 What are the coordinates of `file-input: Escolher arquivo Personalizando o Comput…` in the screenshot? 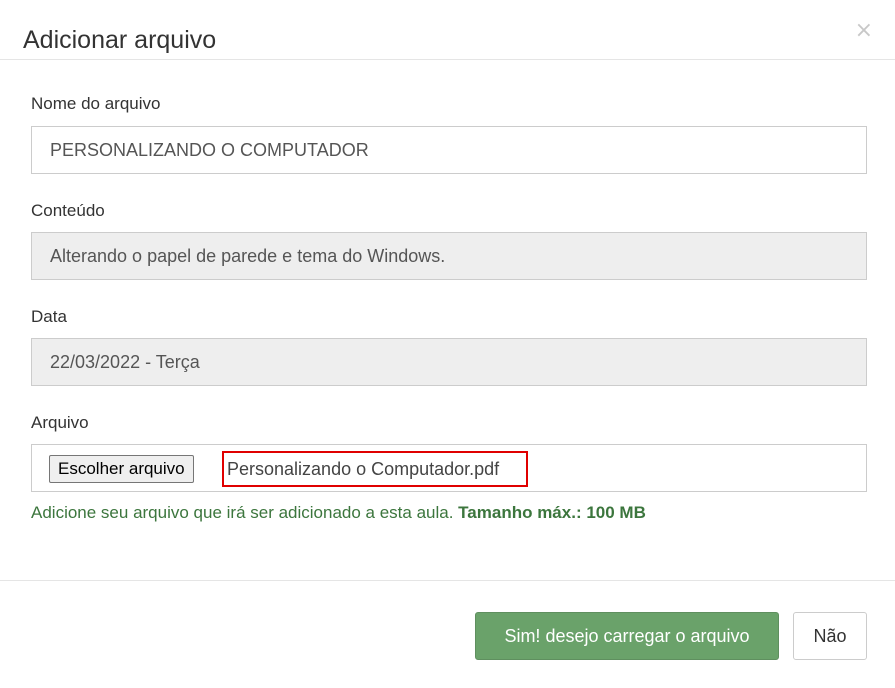 It's located at (449, 468).